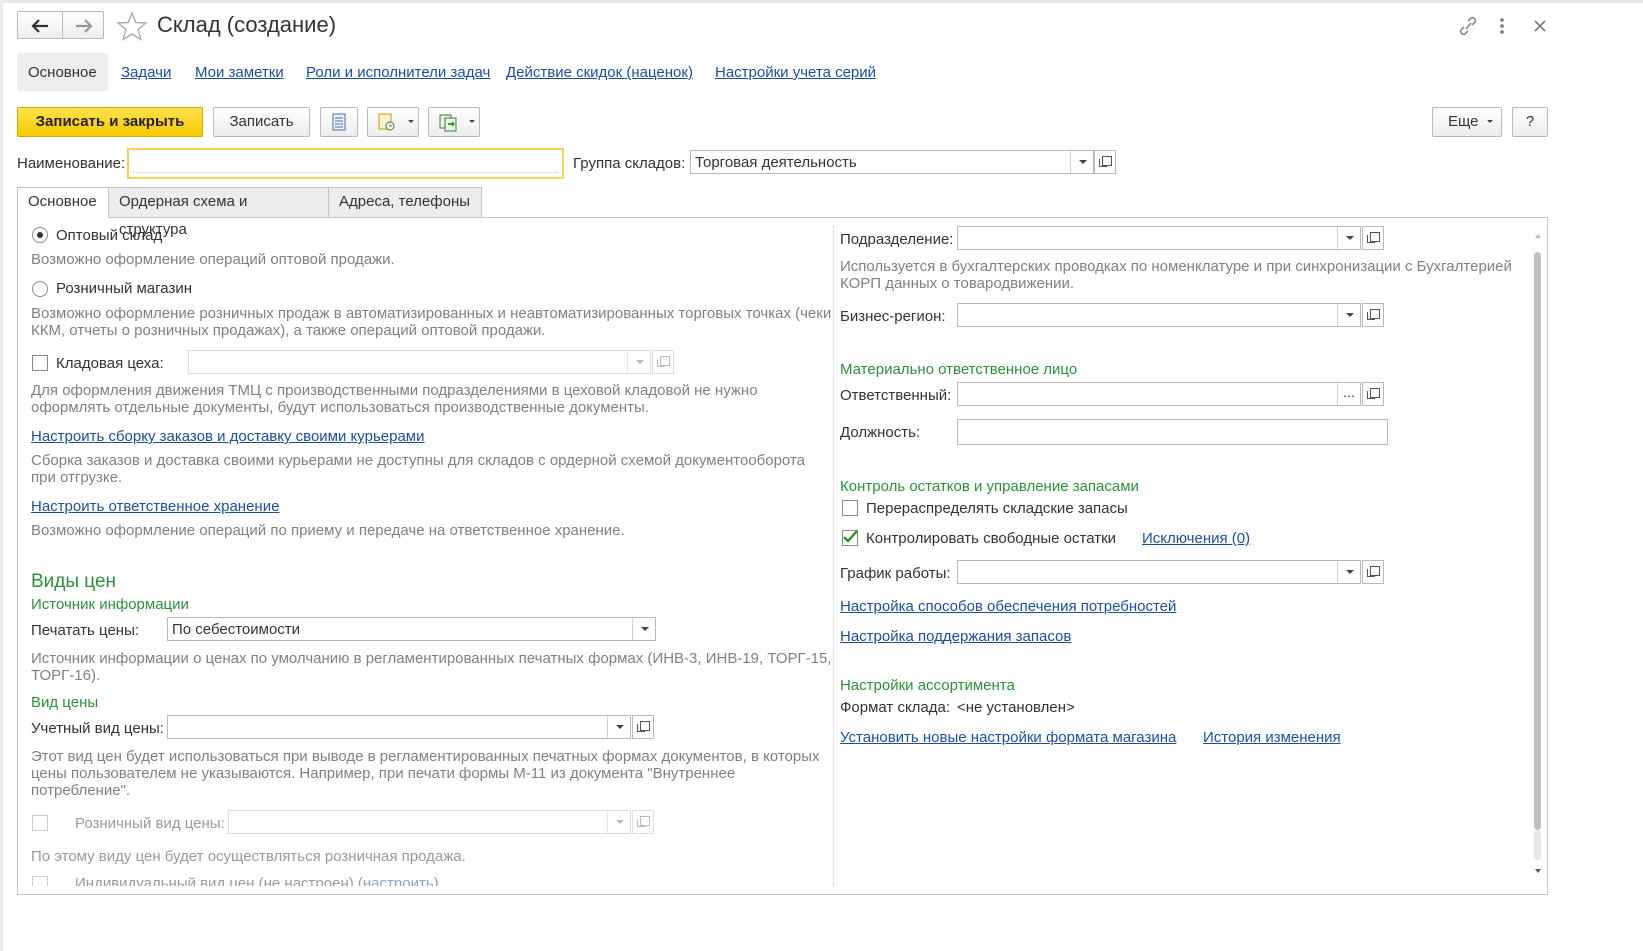 This screenshot has height=951, width=1643. Describe the element at coordinates (1373, 572) in the screenshot. I see `schedule-open-button` at that location.